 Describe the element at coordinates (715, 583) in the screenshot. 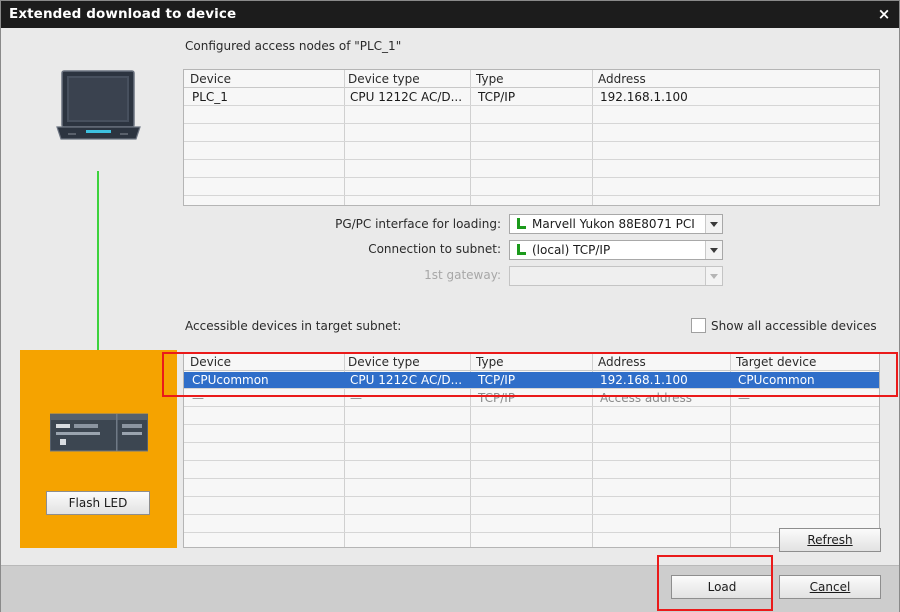

I see `highlight-load-button` at that location.